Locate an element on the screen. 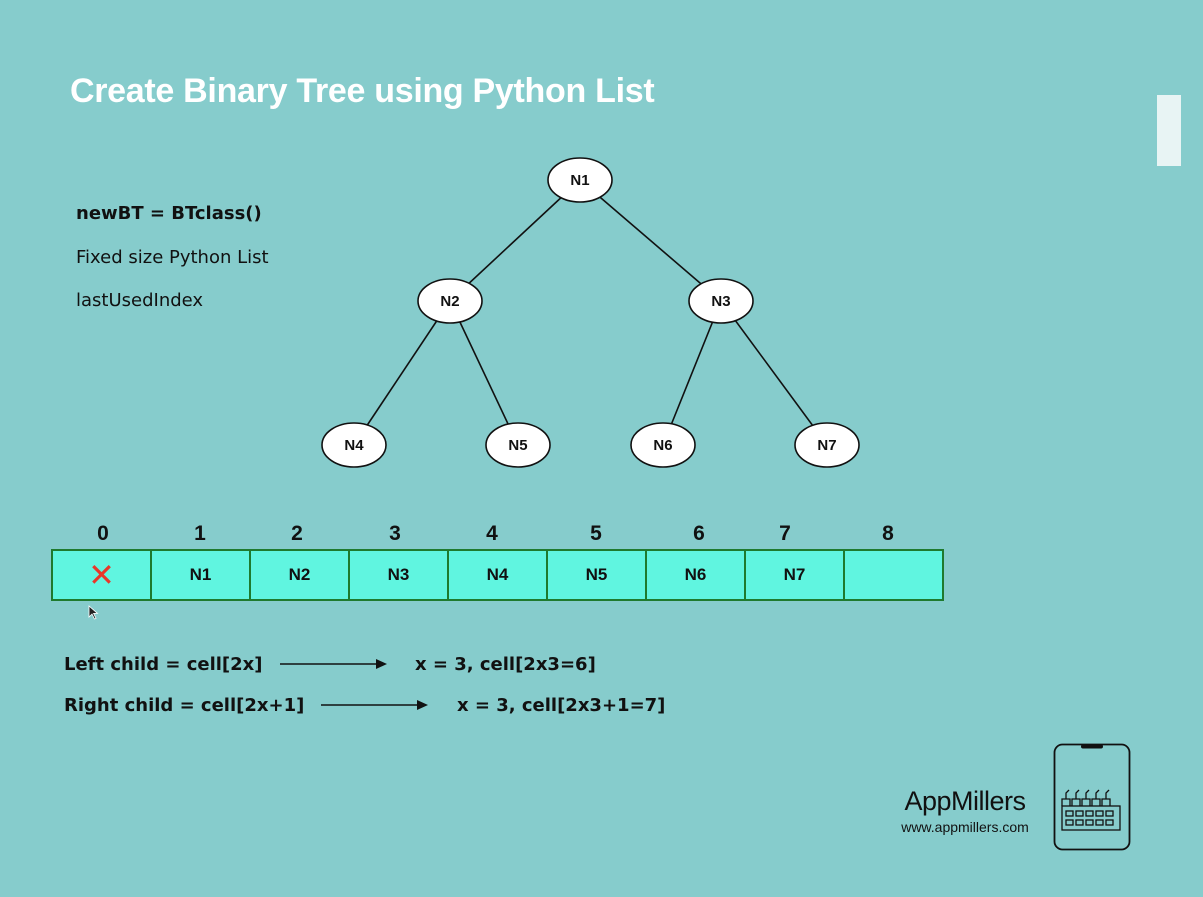 The image size is (1203, 897). list-cell-7: N7 is located at coordinates (793, 575).